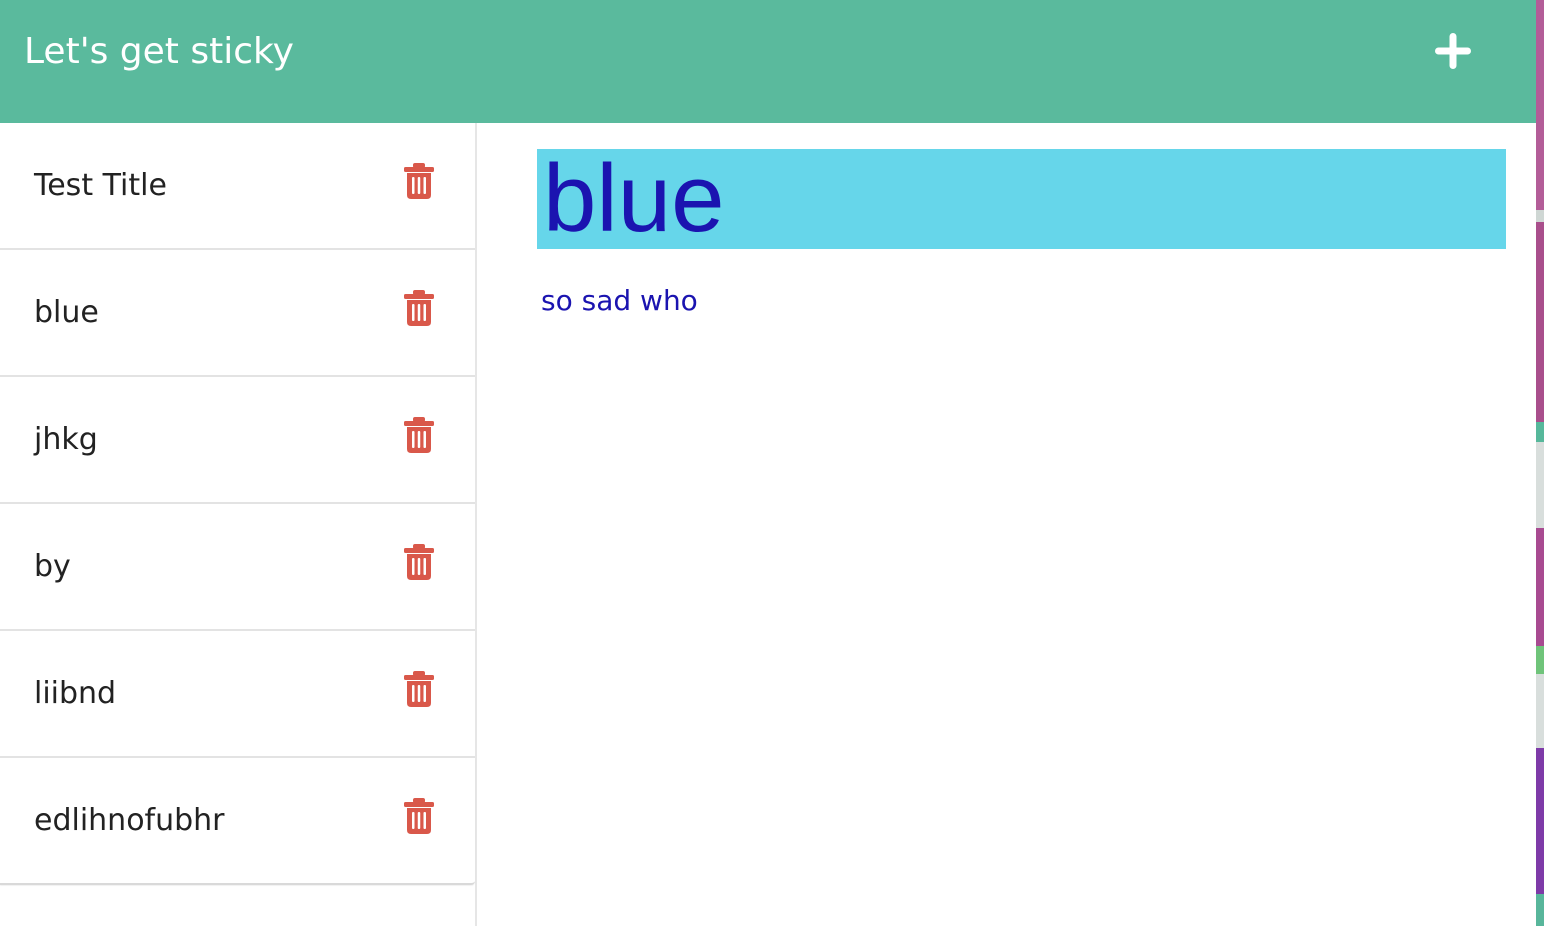  I want to click on note-title: Test Title, so click(100, 185).